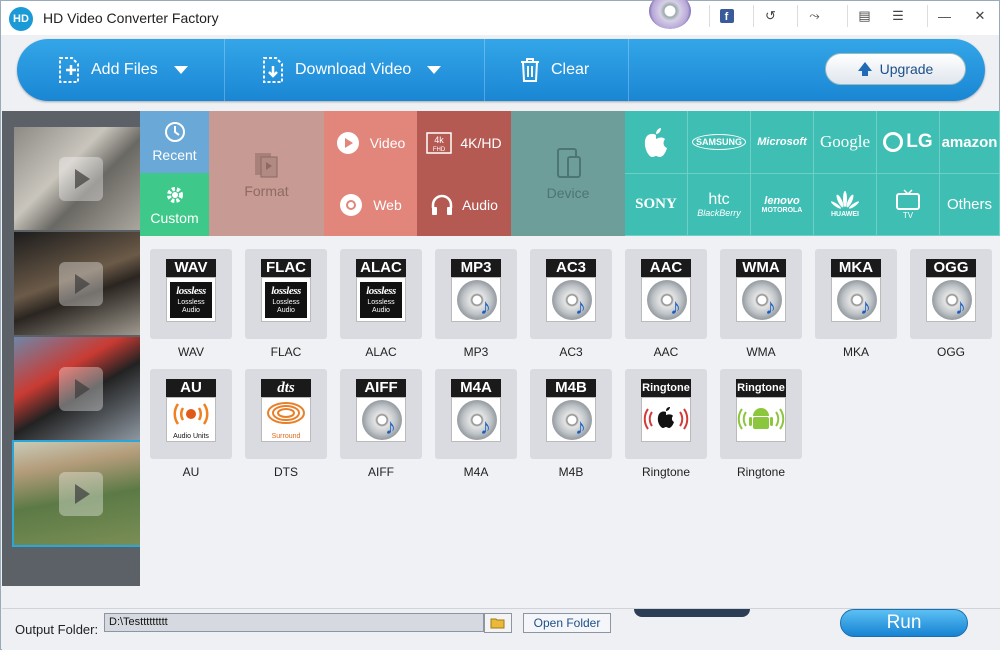  What do you see at coordinates (970, 142) in the screenshot?
I see `brand-amazon: amazon` at bounding box center [970, 142].